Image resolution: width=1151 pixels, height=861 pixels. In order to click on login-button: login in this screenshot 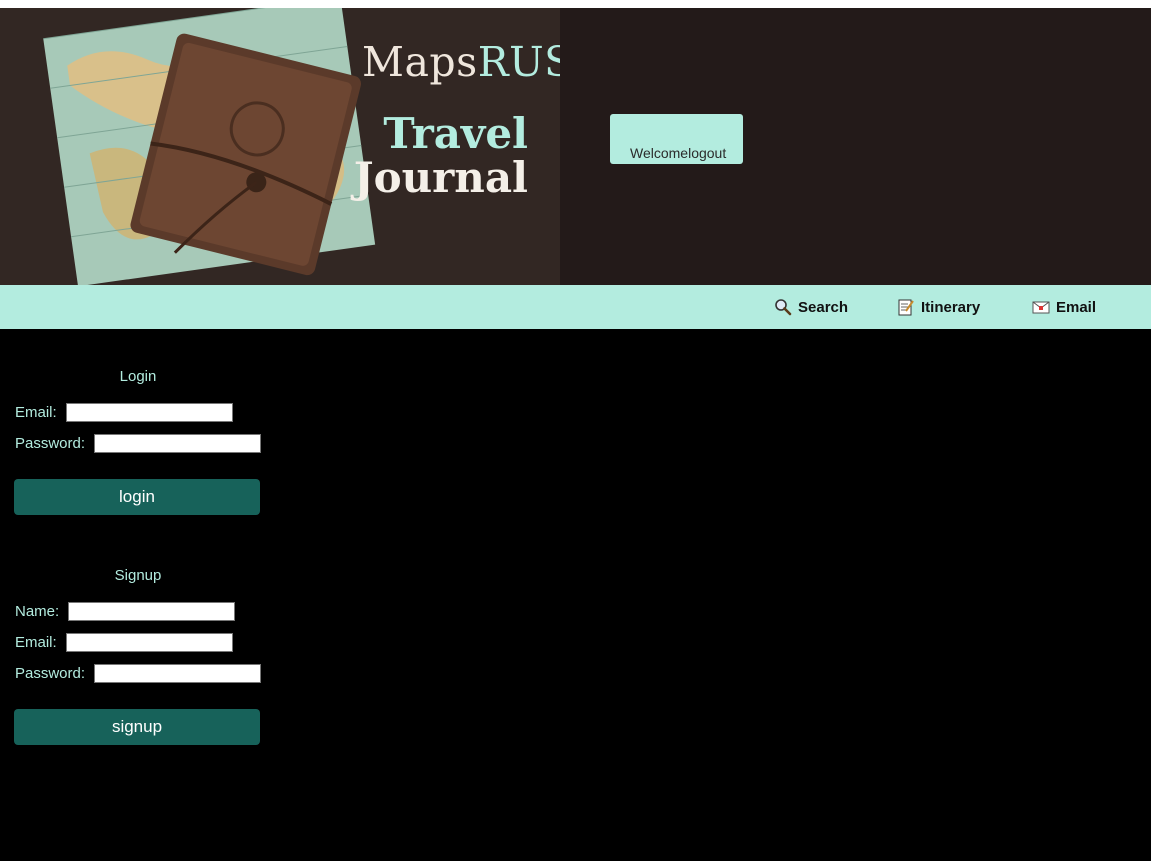, I will do `click(137, 497)`.